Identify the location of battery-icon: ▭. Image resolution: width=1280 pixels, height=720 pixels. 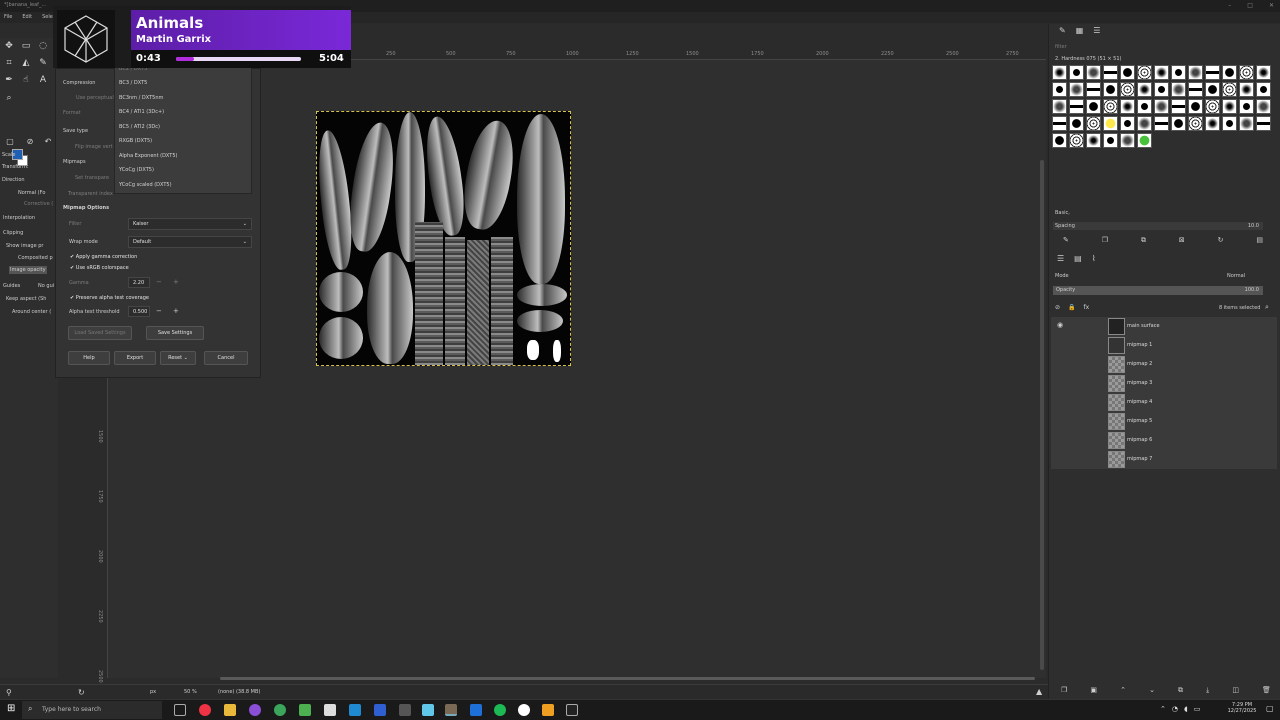
(1197, 709).